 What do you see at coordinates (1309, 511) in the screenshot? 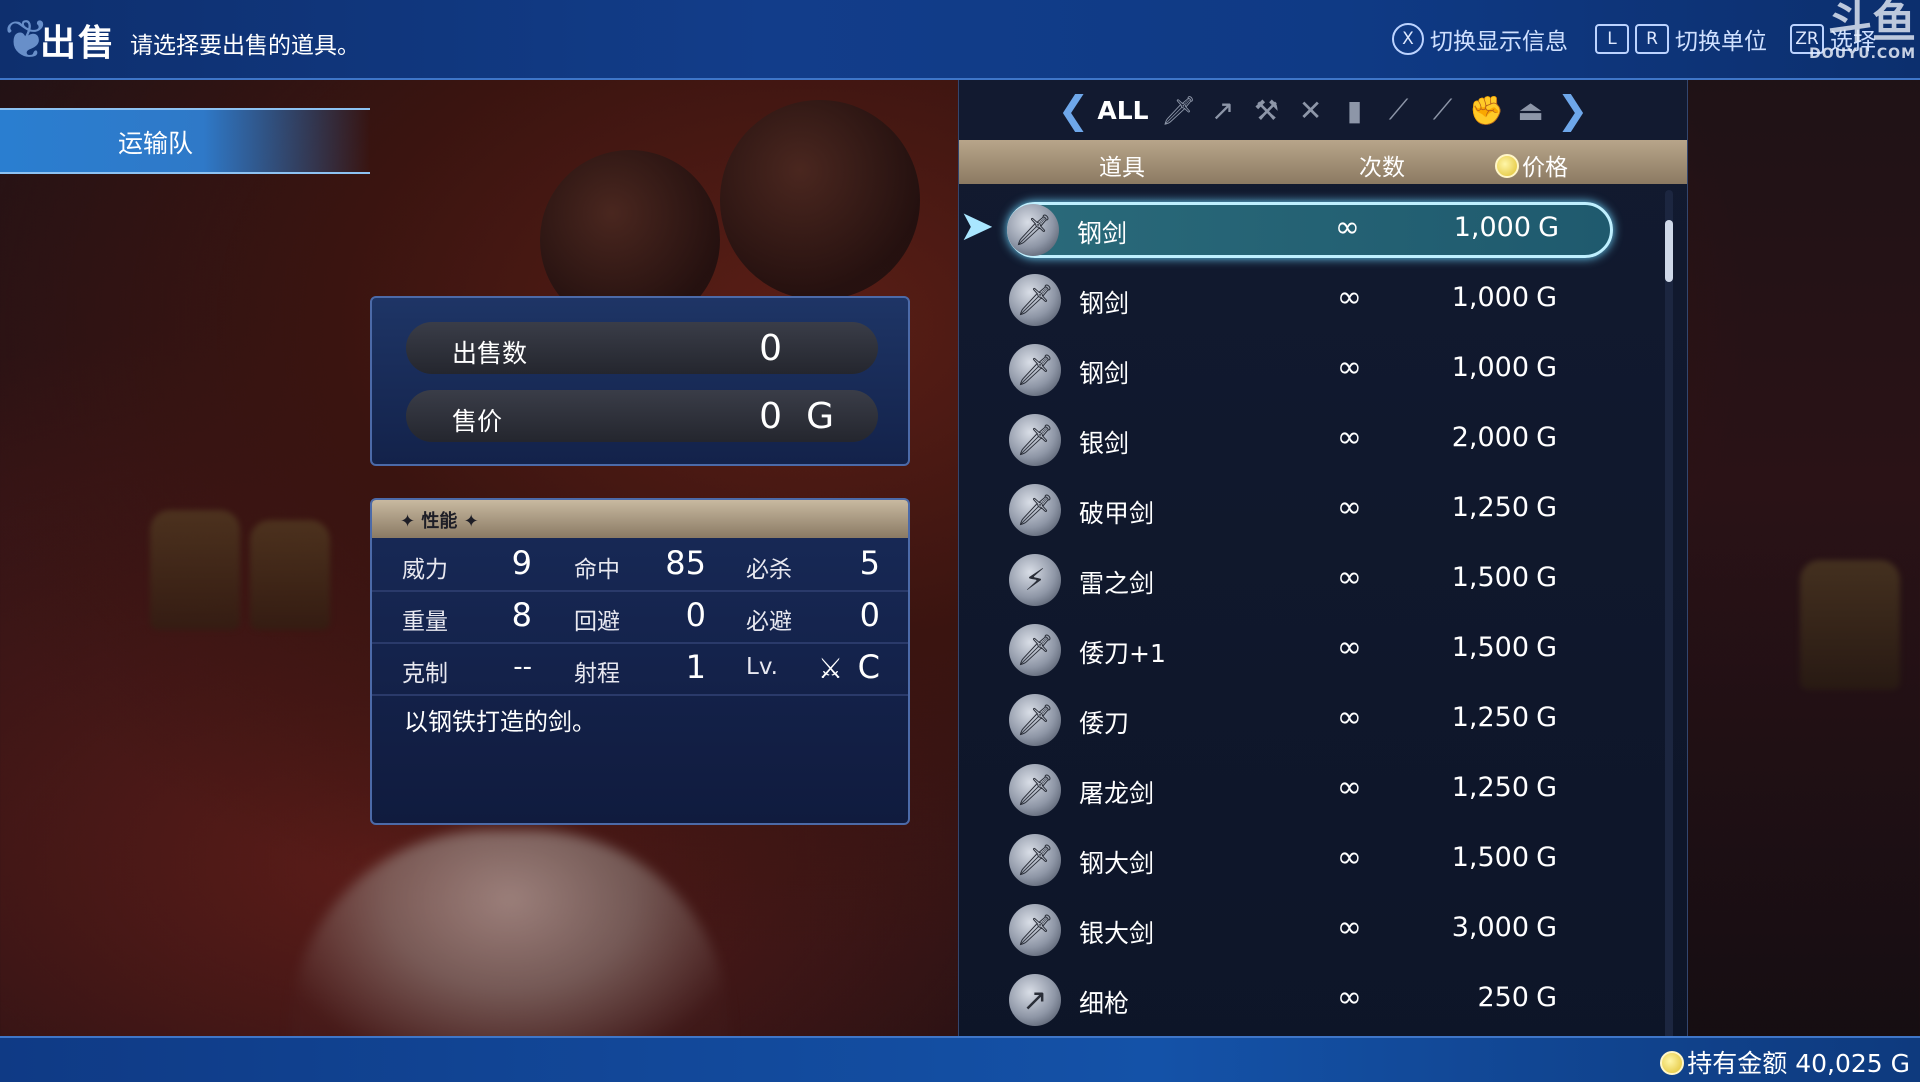
I see `item-row: 🗡 破甲剑 ∞ 1,250 G` at bounding box center [1309, 511].